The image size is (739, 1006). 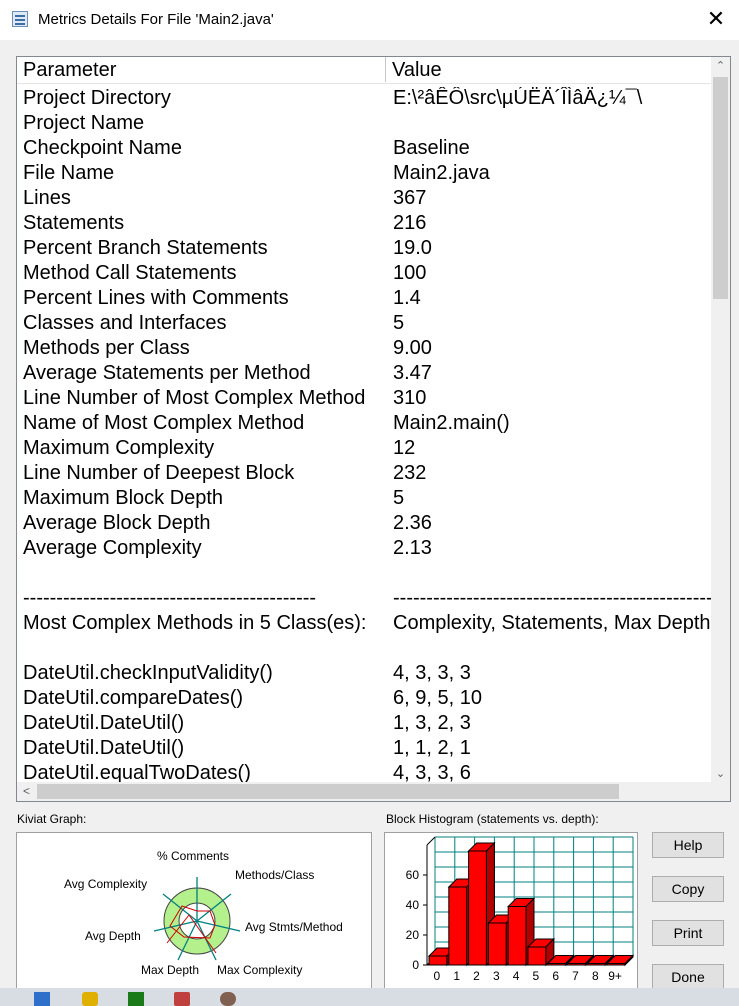 I want to click on vertical-scroll-thumb, so click(x=720, y=188).